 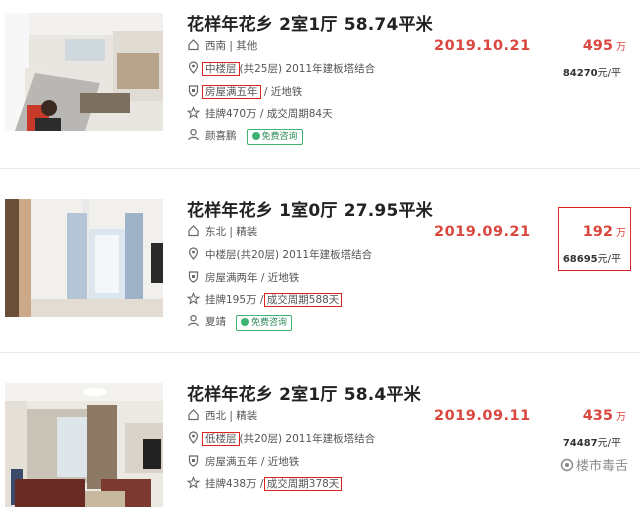 What do you see at coordinates (231, 484) in the screenshot?
I see `listing-price-text: 挂牌438万` at bounding box center [231, 484].